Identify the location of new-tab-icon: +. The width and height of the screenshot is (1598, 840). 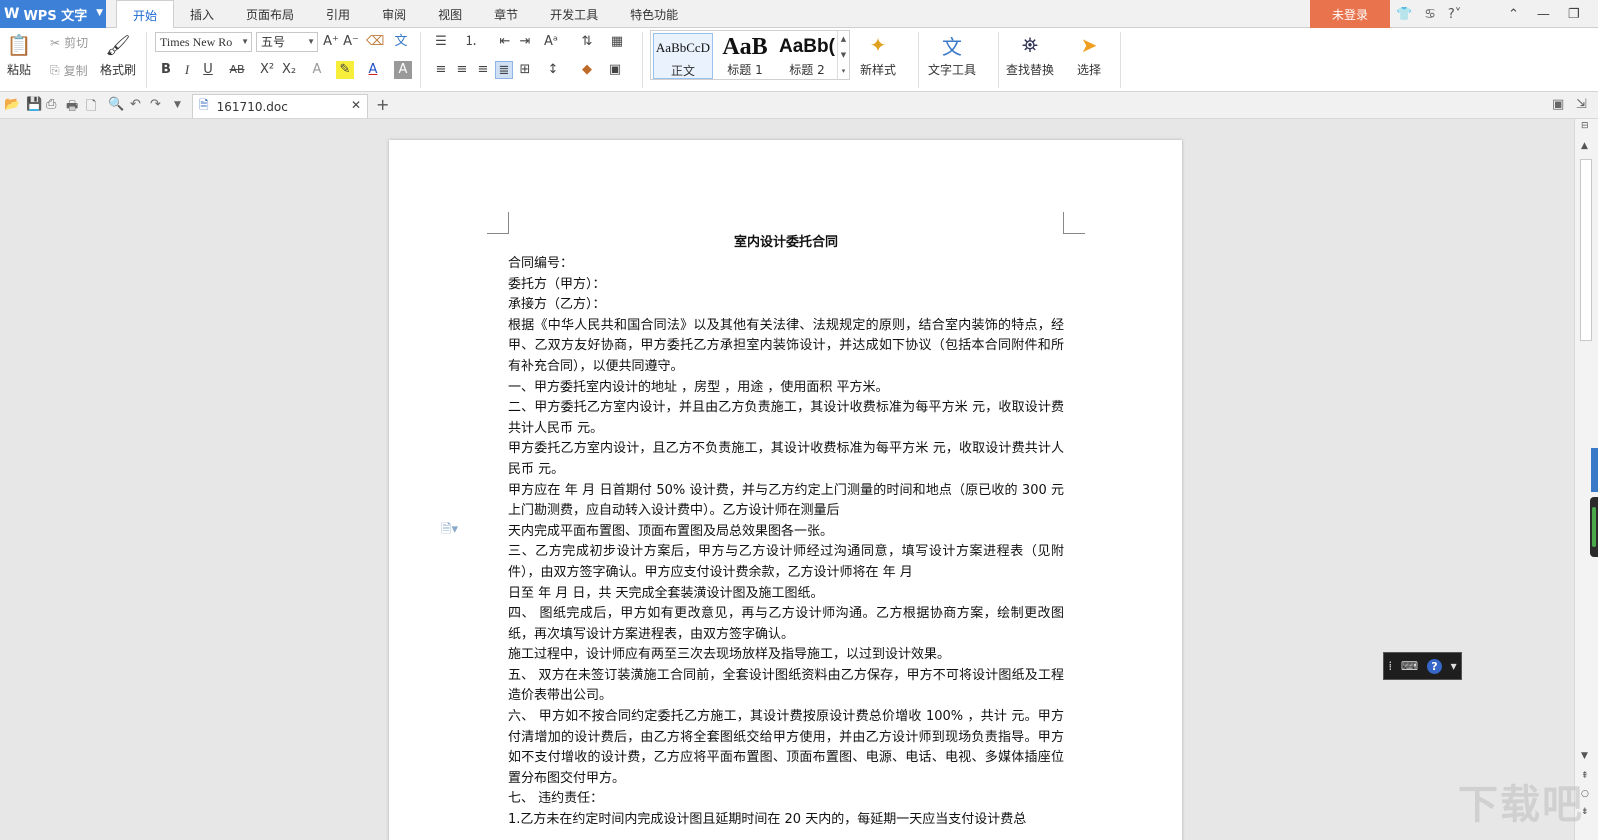
(382, 104).